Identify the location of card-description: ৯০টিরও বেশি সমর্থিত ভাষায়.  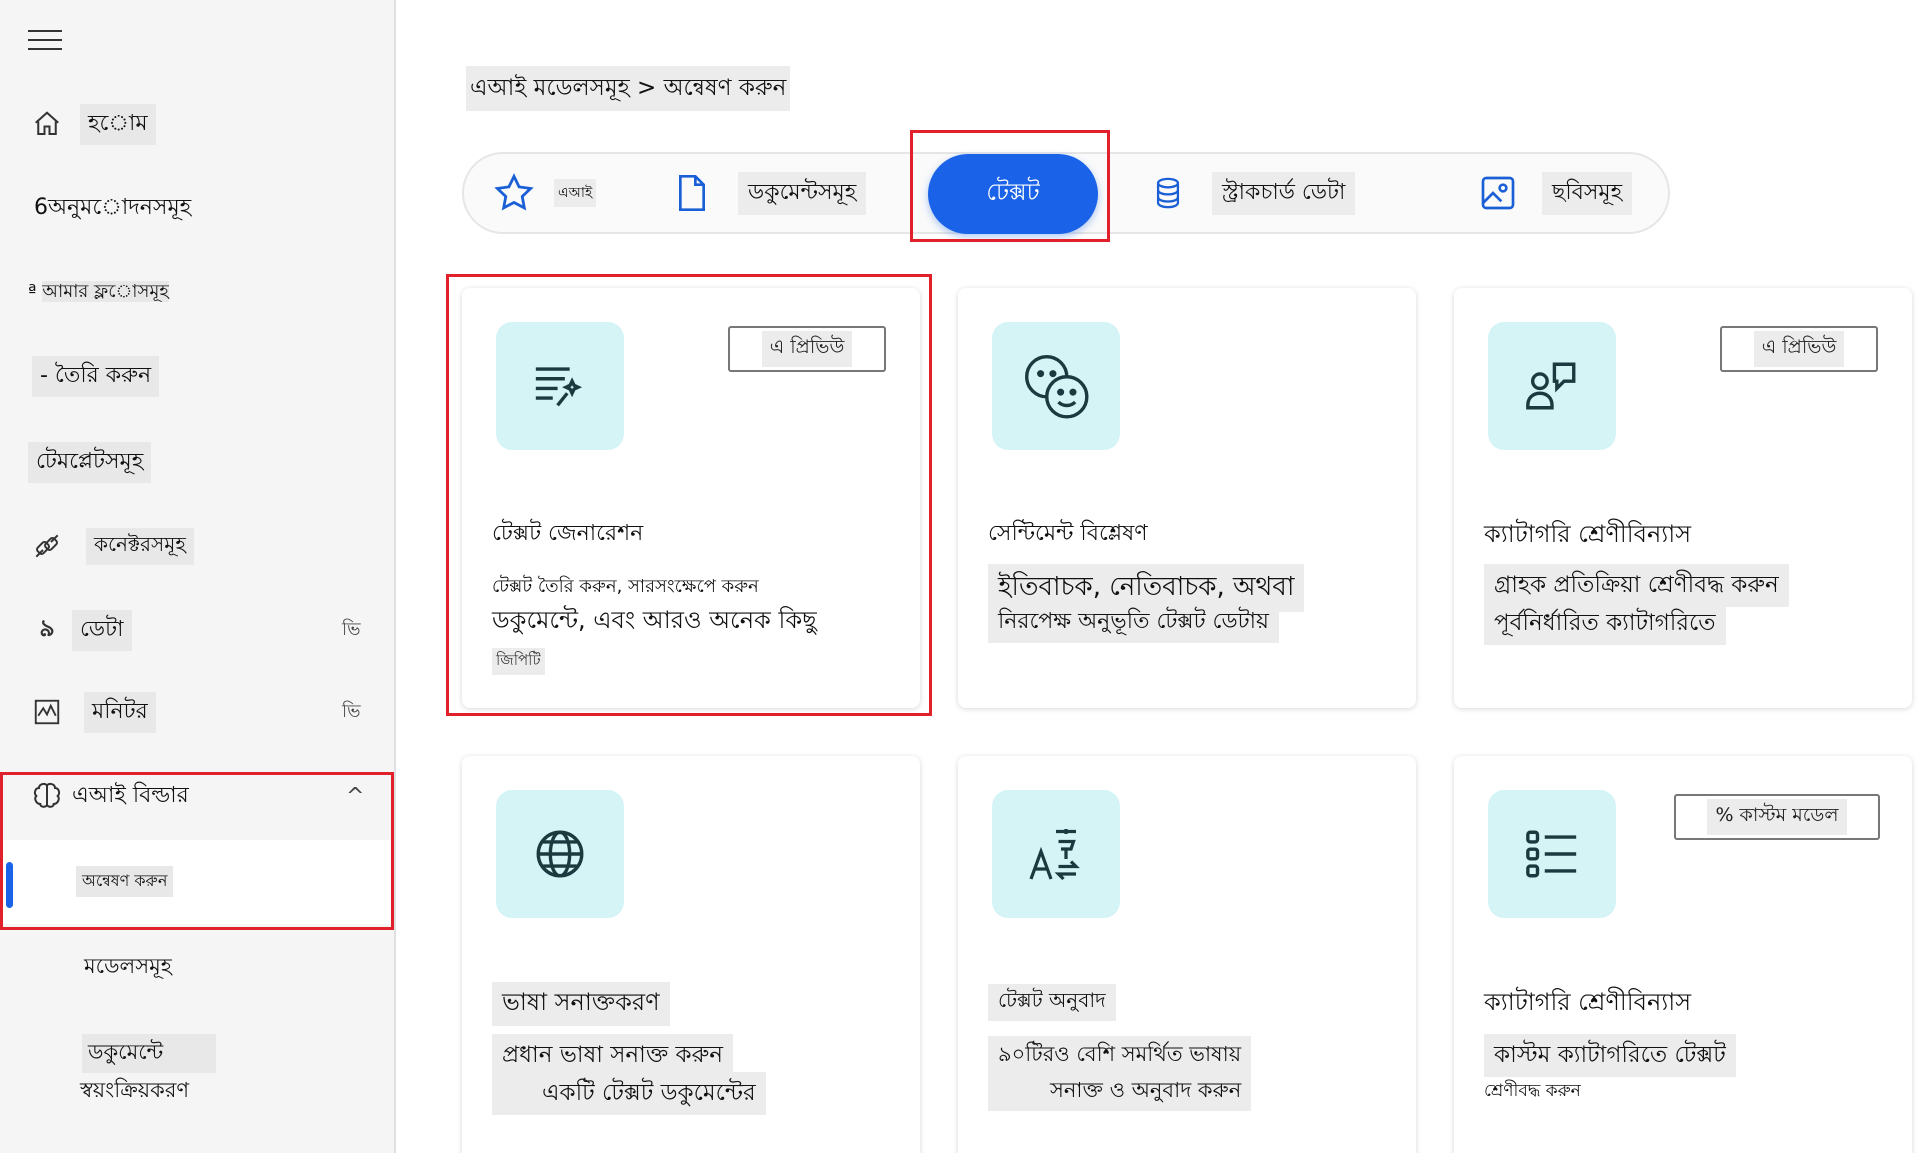
(1120, 1055).